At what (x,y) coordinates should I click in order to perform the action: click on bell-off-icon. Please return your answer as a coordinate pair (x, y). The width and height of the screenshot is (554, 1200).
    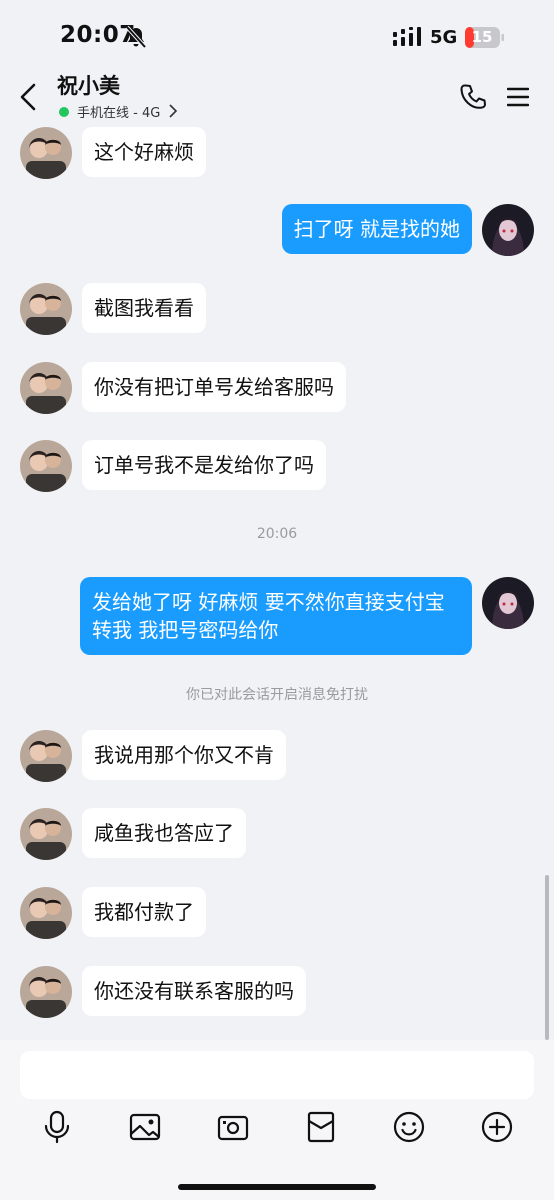
    Looking at the image, I should click on (136, 37).